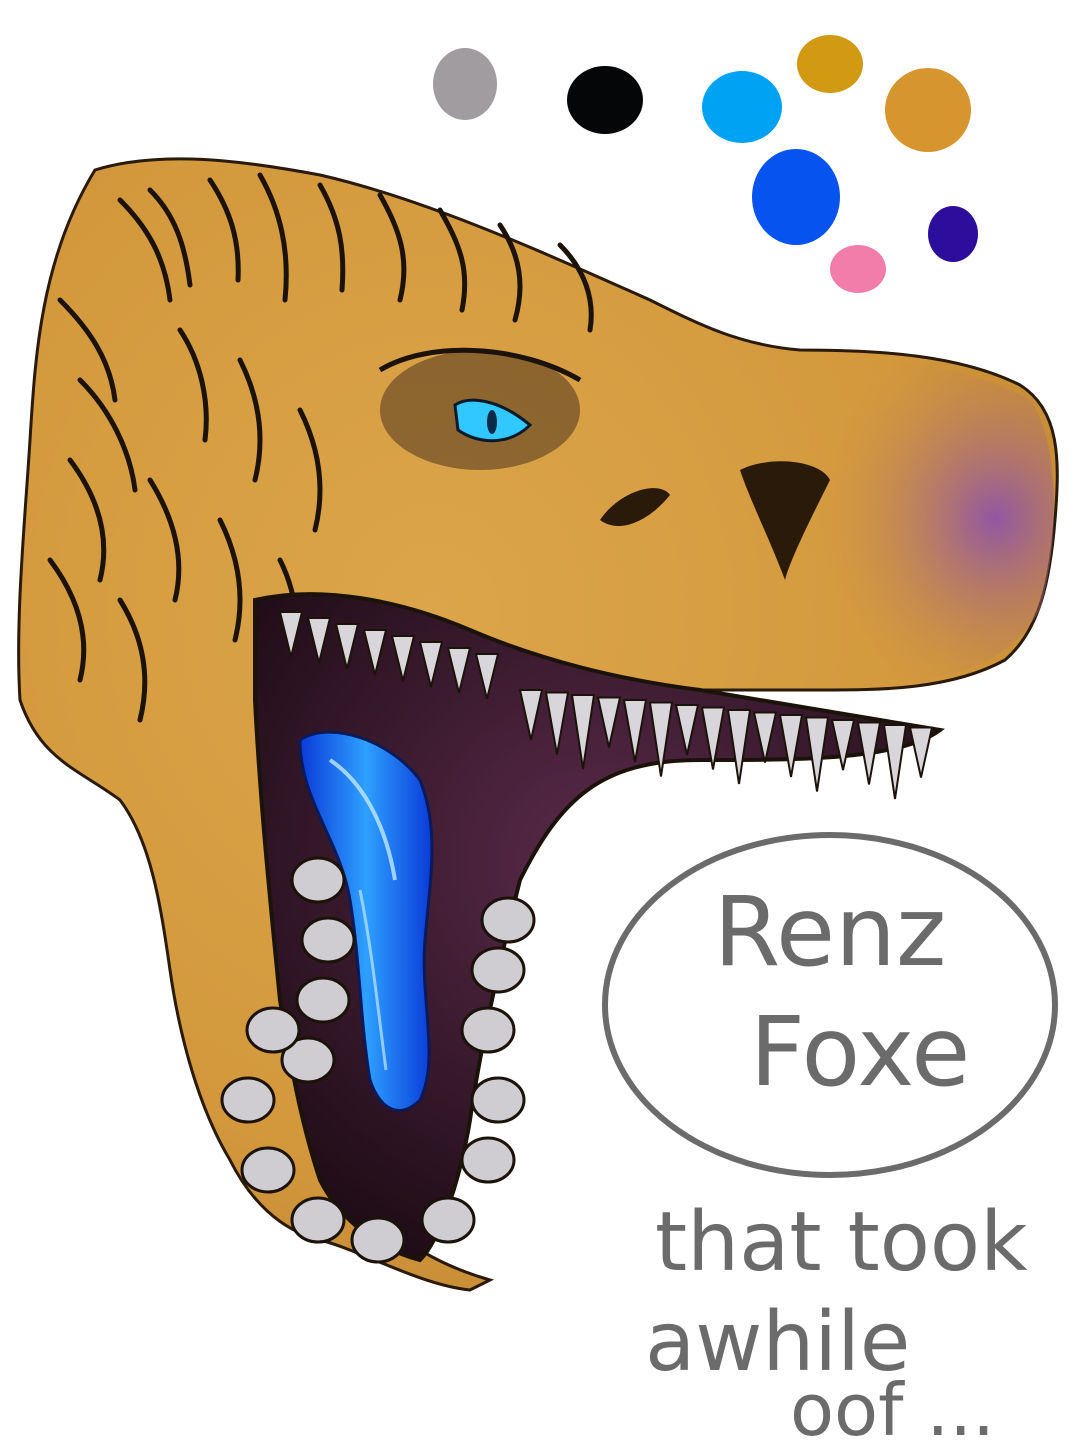 The image size is (1080, 1440). Describe the element at coordinates (796, 197) in the screenshot. I see `swatch-royal-blue` at that location.